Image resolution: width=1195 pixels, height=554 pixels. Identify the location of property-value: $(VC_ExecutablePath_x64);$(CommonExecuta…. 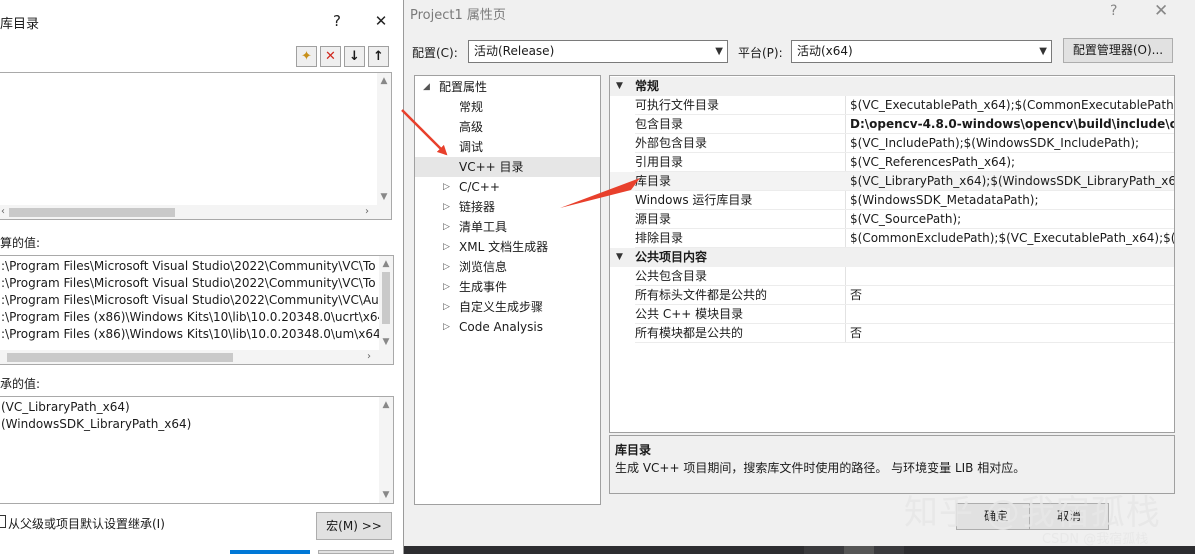
(1012, 105).